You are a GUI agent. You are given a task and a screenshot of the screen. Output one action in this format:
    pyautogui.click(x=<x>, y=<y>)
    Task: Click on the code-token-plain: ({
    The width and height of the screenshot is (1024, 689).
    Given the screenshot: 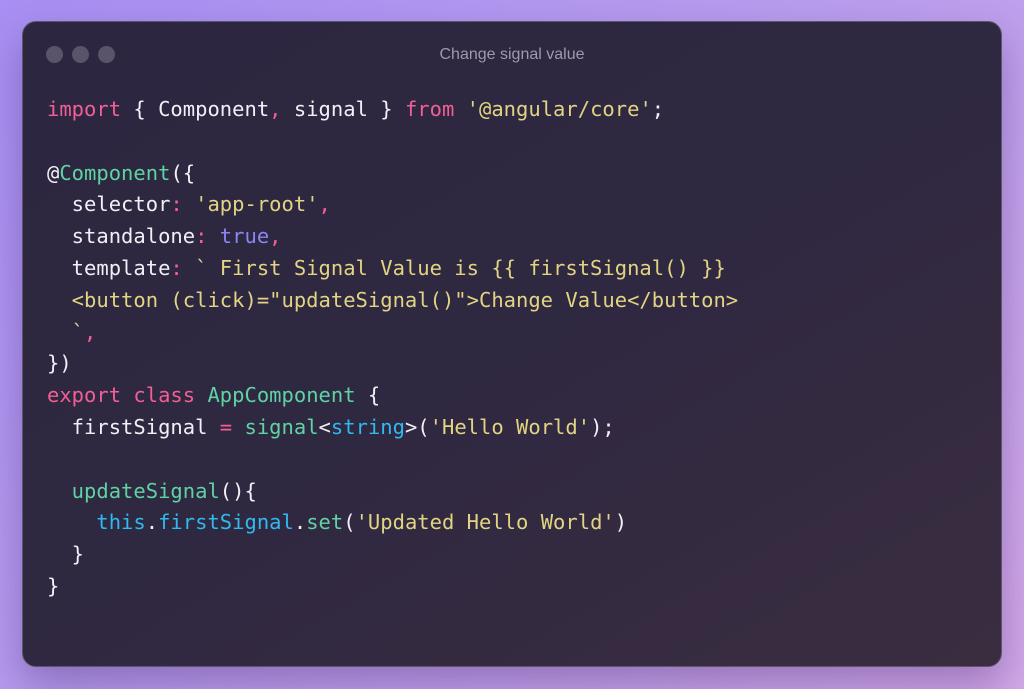 What is the action you would take?
    pyautogui.click(x=183, y=172)
    